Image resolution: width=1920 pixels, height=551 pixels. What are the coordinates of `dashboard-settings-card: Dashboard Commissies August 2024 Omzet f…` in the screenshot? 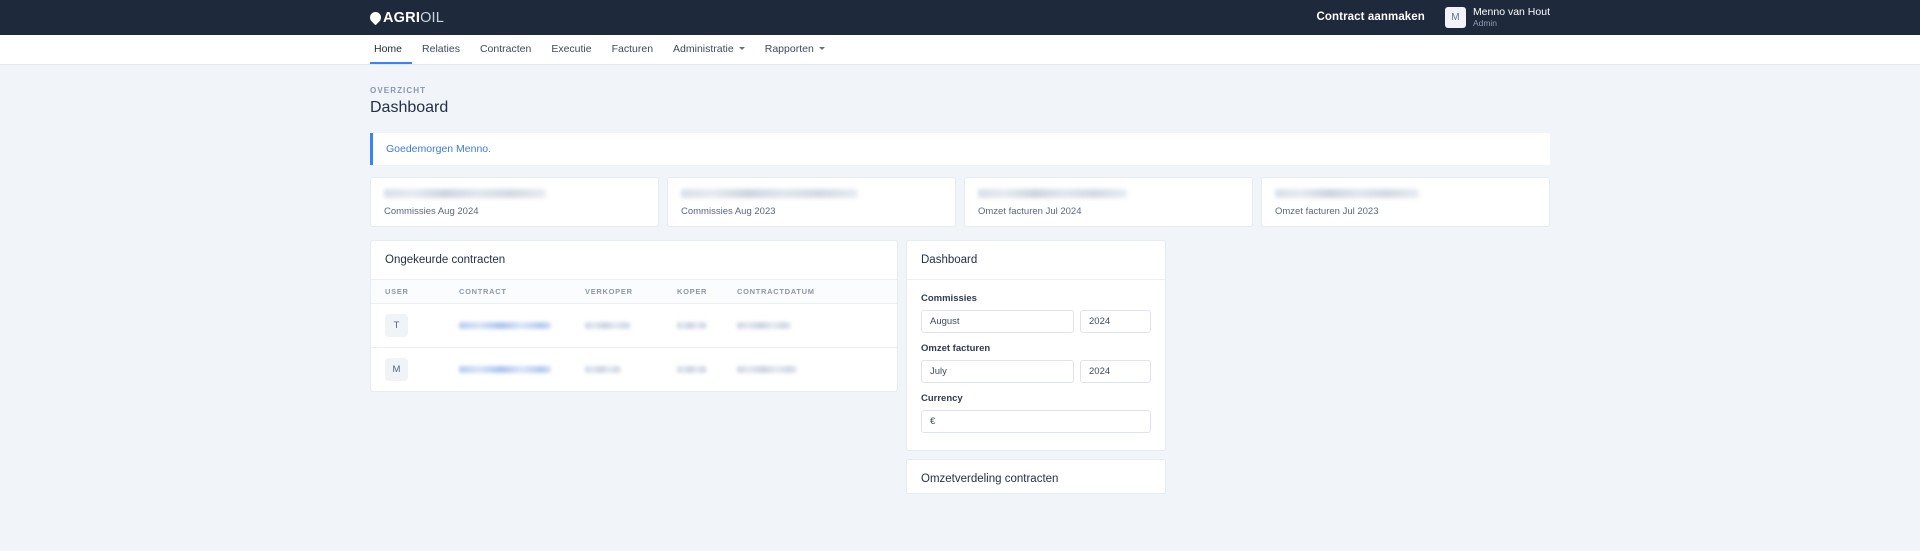 It's located at (1036, 345).